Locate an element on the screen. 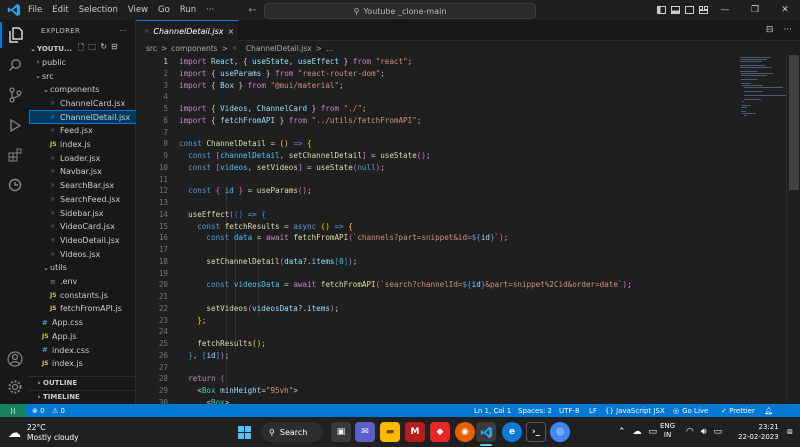 This screenshot has height=447, width=800. problems-errors: ⊗ 0 is located at coordinates (38, 410).